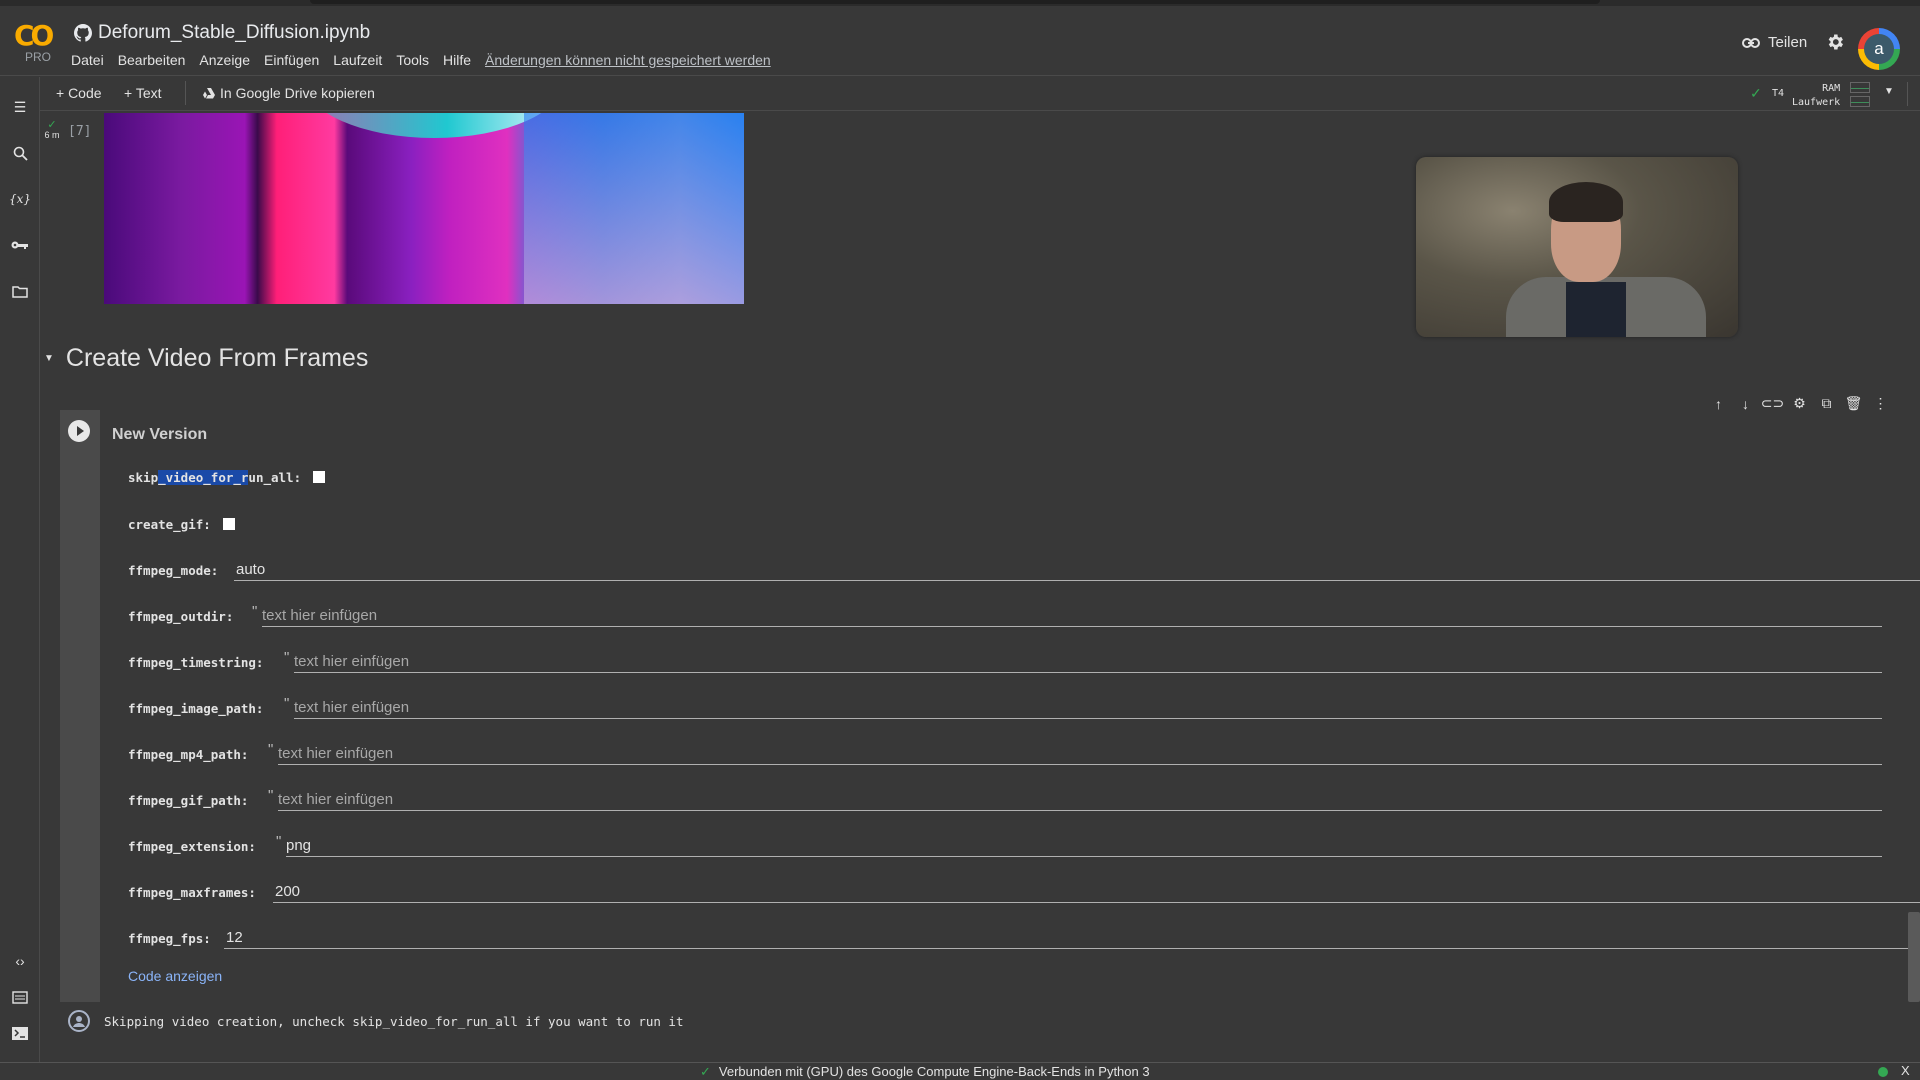 The height and width of the screenshot is (1080, 1920). What do you see at coordinates (20, 291) in the screenshot?
I see `files-folder-icon` at bounding box center [20, 291].